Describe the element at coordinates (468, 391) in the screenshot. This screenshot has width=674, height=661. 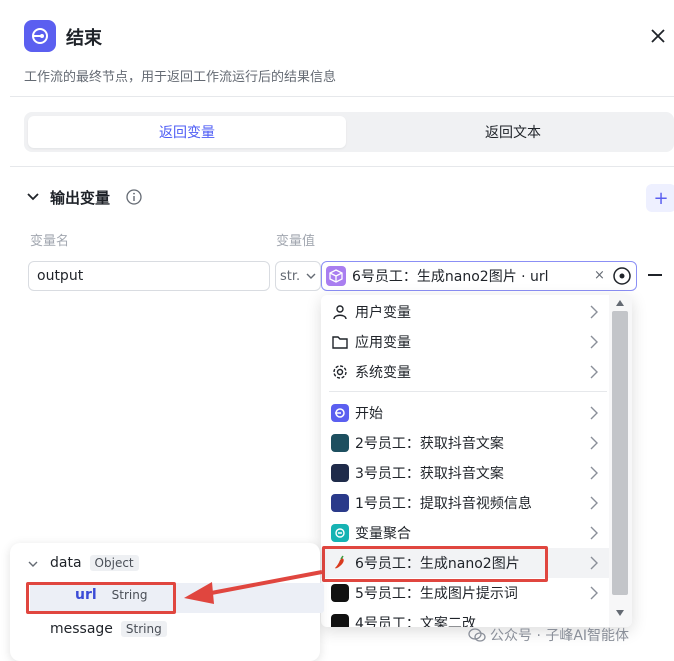
I see `dropdown-divider` at that location.